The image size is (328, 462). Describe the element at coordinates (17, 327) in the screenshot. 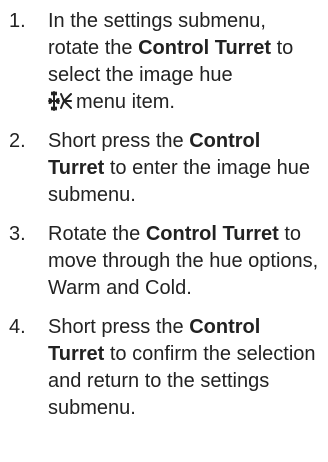

I see `step-number: 4.` at that location.